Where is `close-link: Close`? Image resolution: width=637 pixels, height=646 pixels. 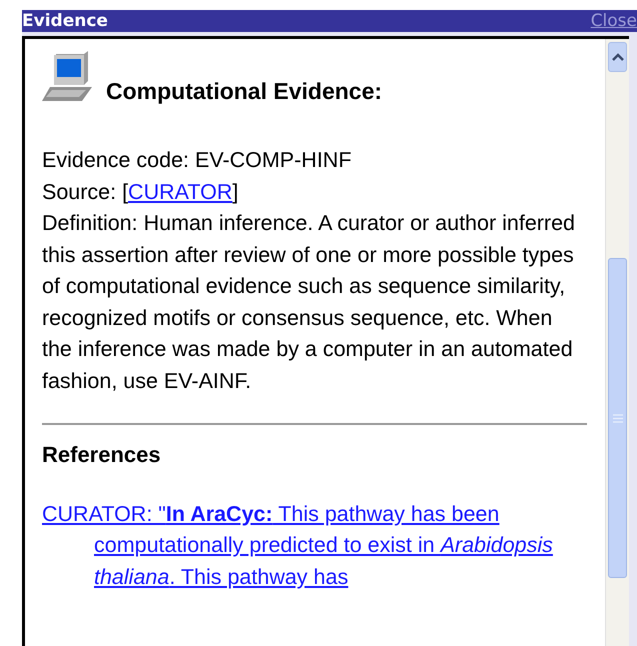 close-link: Close is located at coordinates (613, 21).